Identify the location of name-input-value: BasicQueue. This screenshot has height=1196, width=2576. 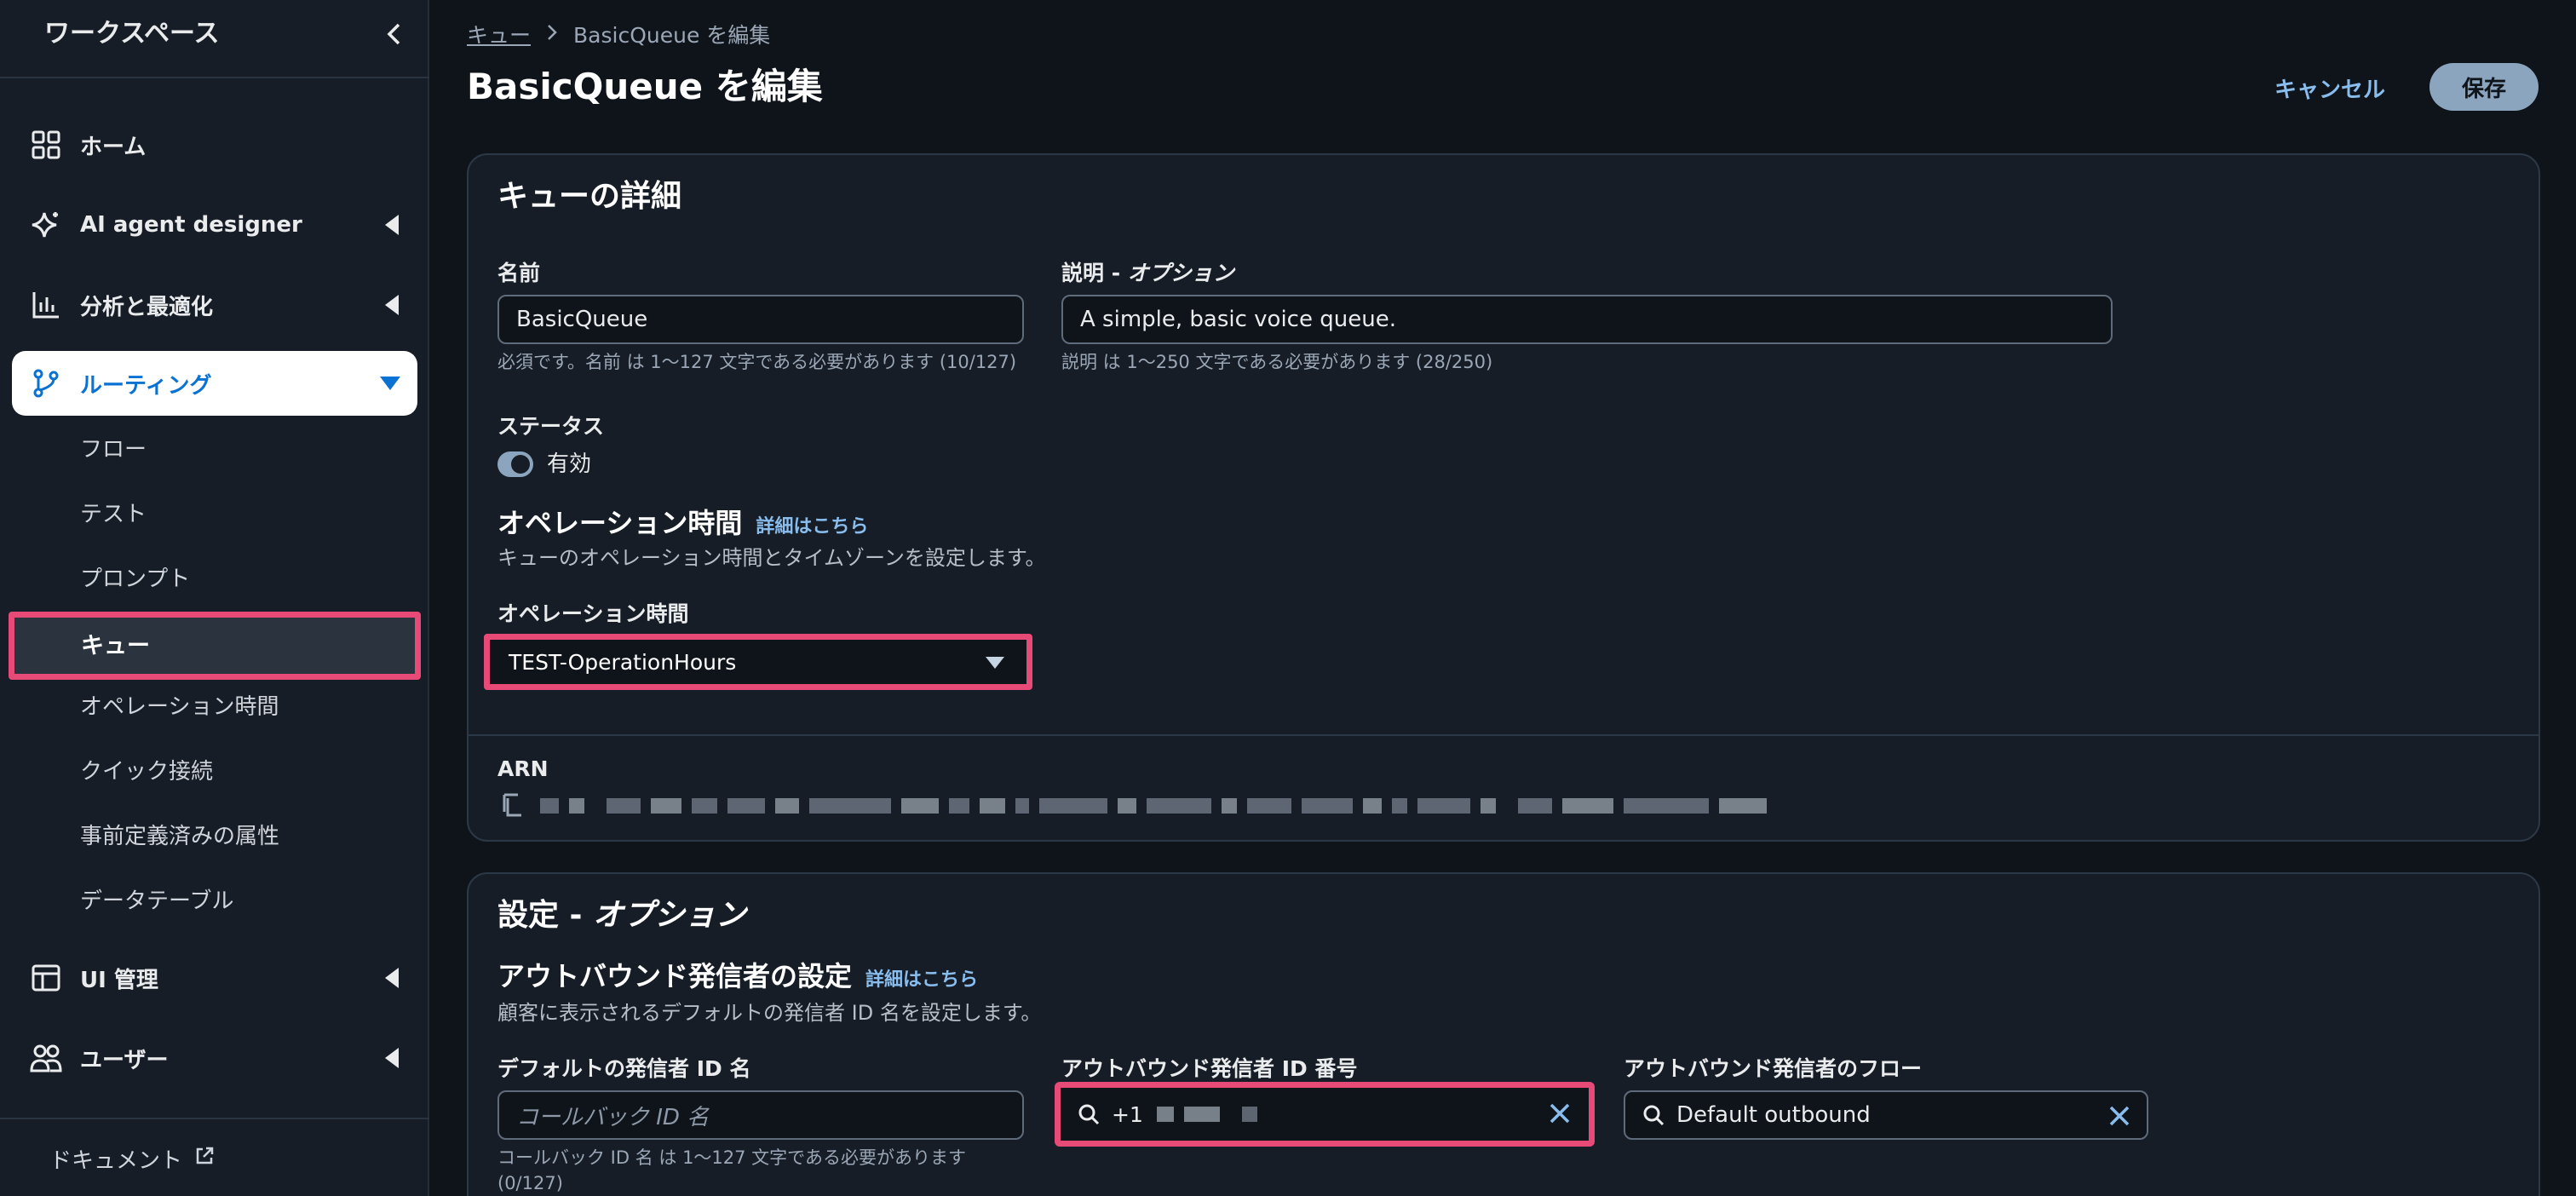
(582, 319).